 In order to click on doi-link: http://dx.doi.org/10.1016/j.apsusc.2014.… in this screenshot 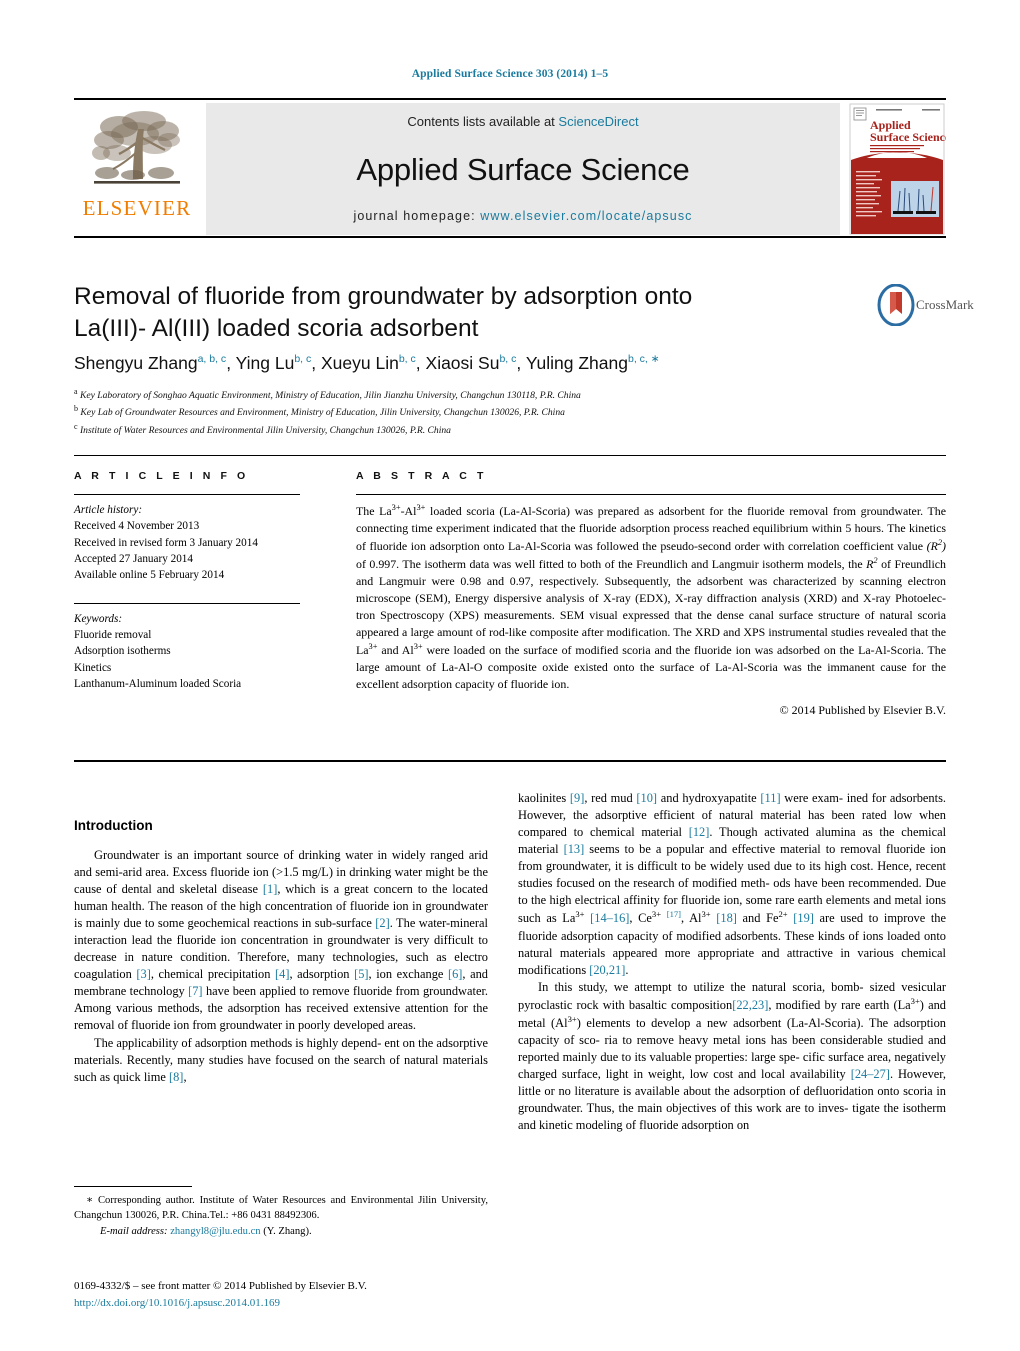, I will do `click(294, 1303)`.